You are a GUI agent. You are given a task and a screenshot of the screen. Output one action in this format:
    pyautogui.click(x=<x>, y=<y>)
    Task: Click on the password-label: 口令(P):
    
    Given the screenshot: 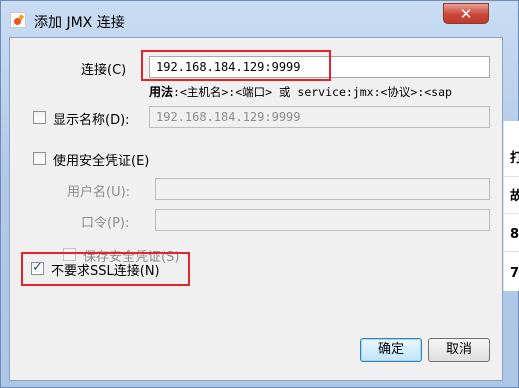 What is the action you would take?
    pyautogui.click(x=105, y=223)
    